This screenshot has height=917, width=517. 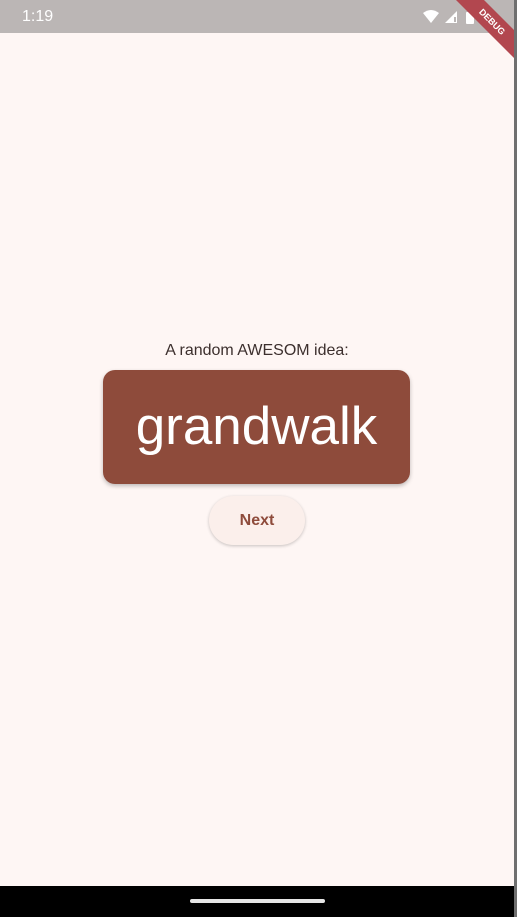 I want to click on status-bar: 1:19, so click(x=257, y=16).